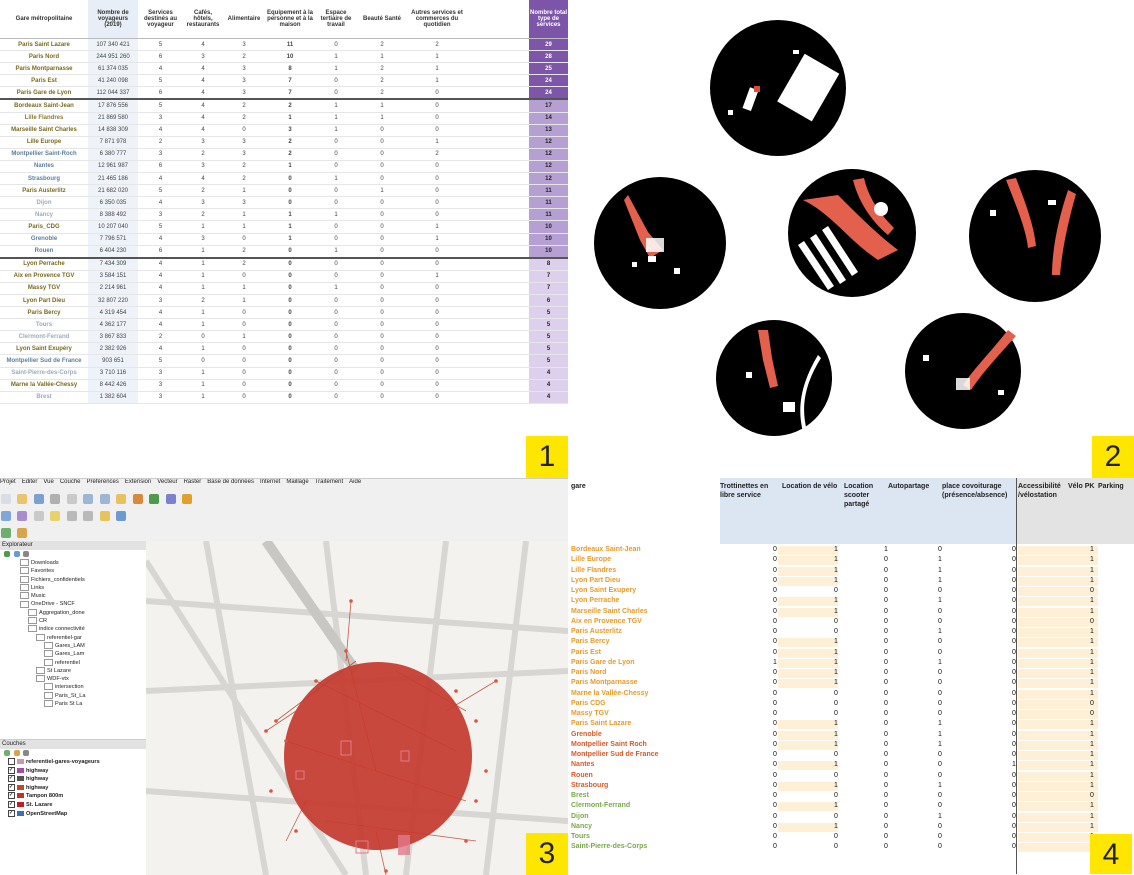 Image resolution: width=1134 pixels, height=875 pixels. I want to click on node-tool-icon, so click(55, 516).